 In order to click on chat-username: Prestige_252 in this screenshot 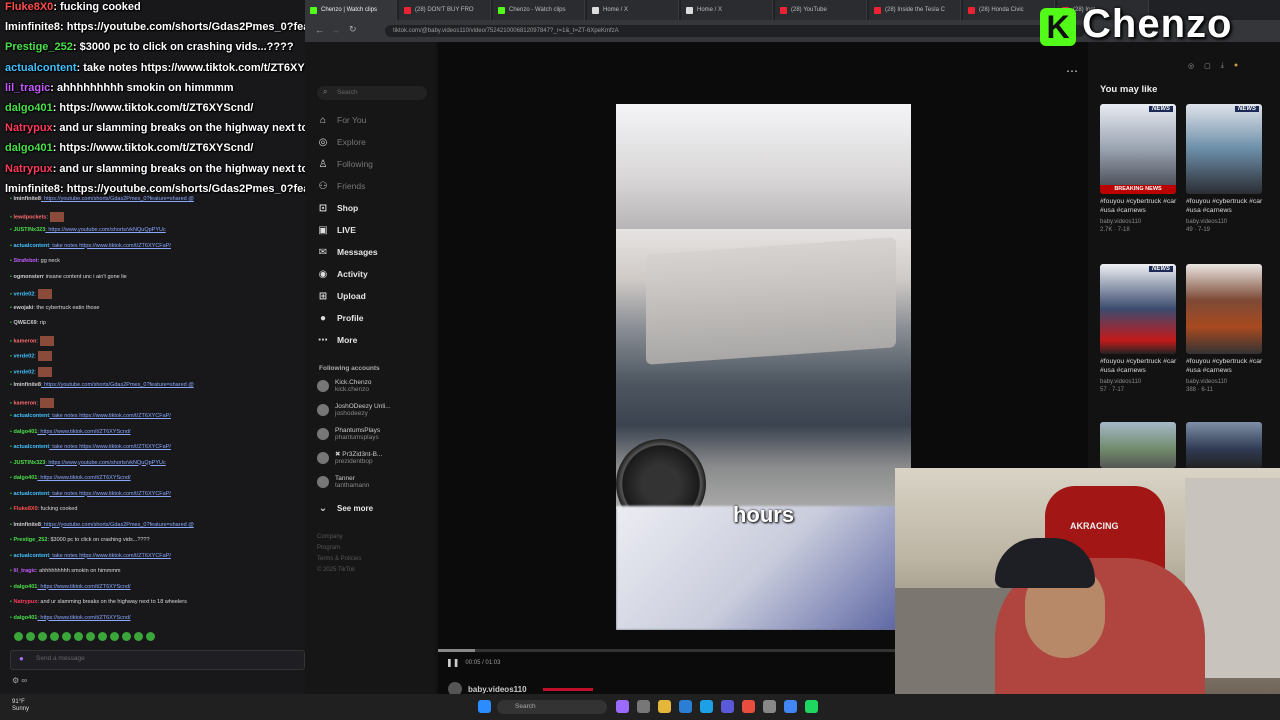, I will do `click(30, 540)`.